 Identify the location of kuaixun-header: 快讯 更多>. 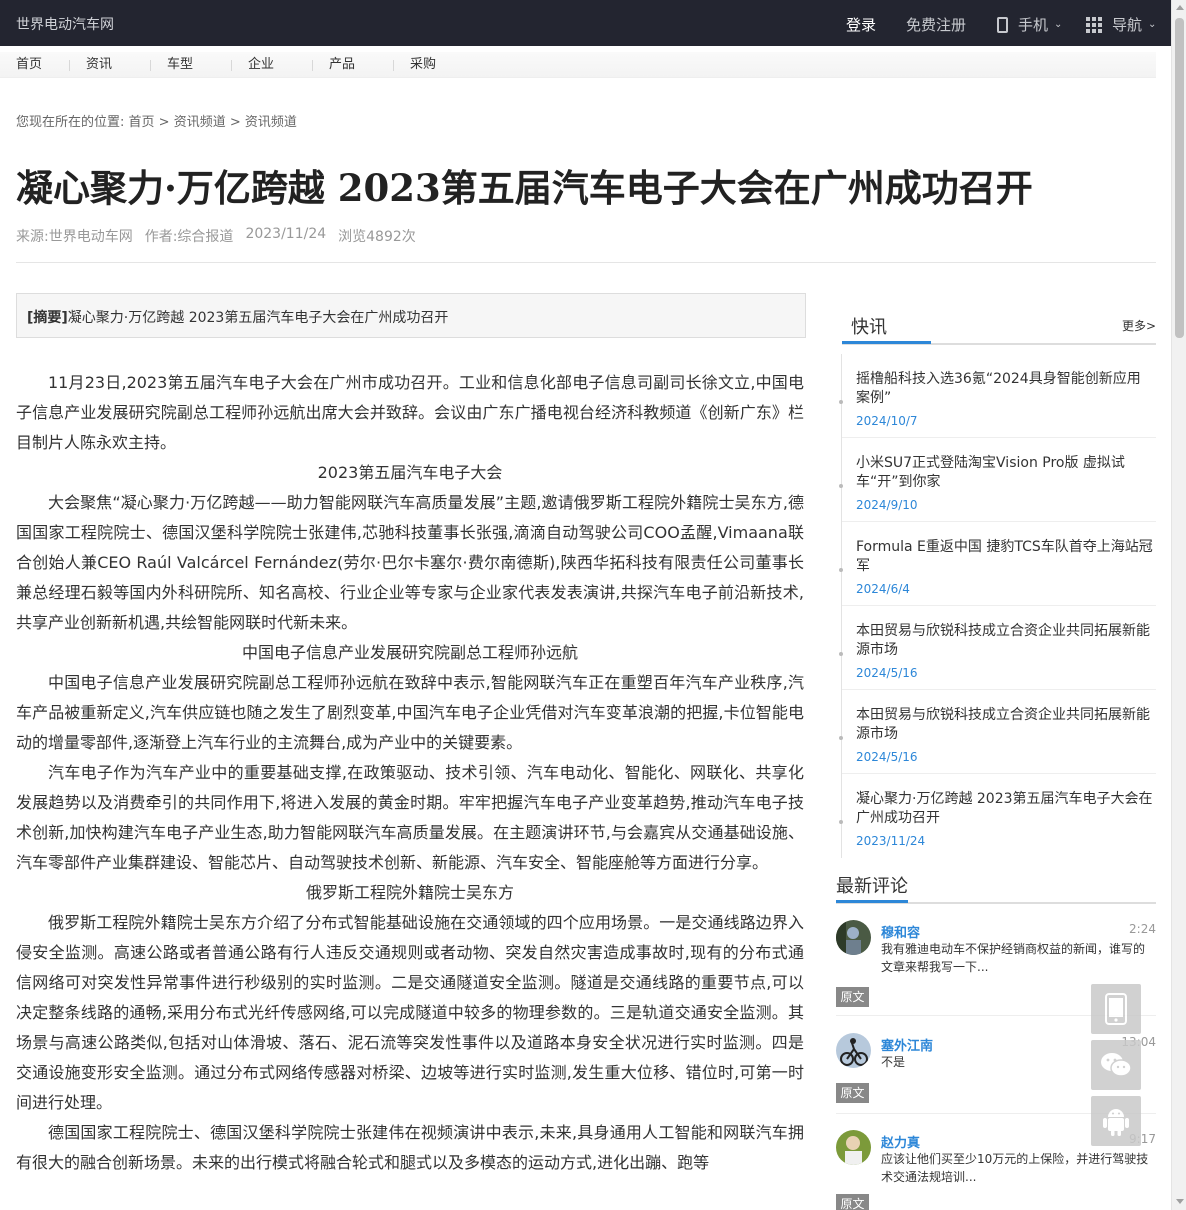
(999, 322).